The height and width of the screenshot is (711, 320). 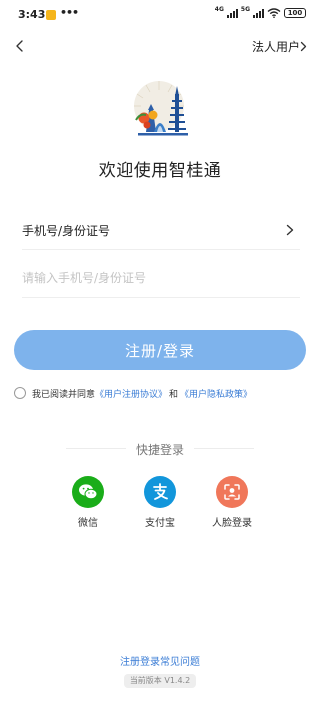 What do you see at coordinates (51, 15) in the screenshot?
I see `notification-app-icon` at bounding box center [51, 15].